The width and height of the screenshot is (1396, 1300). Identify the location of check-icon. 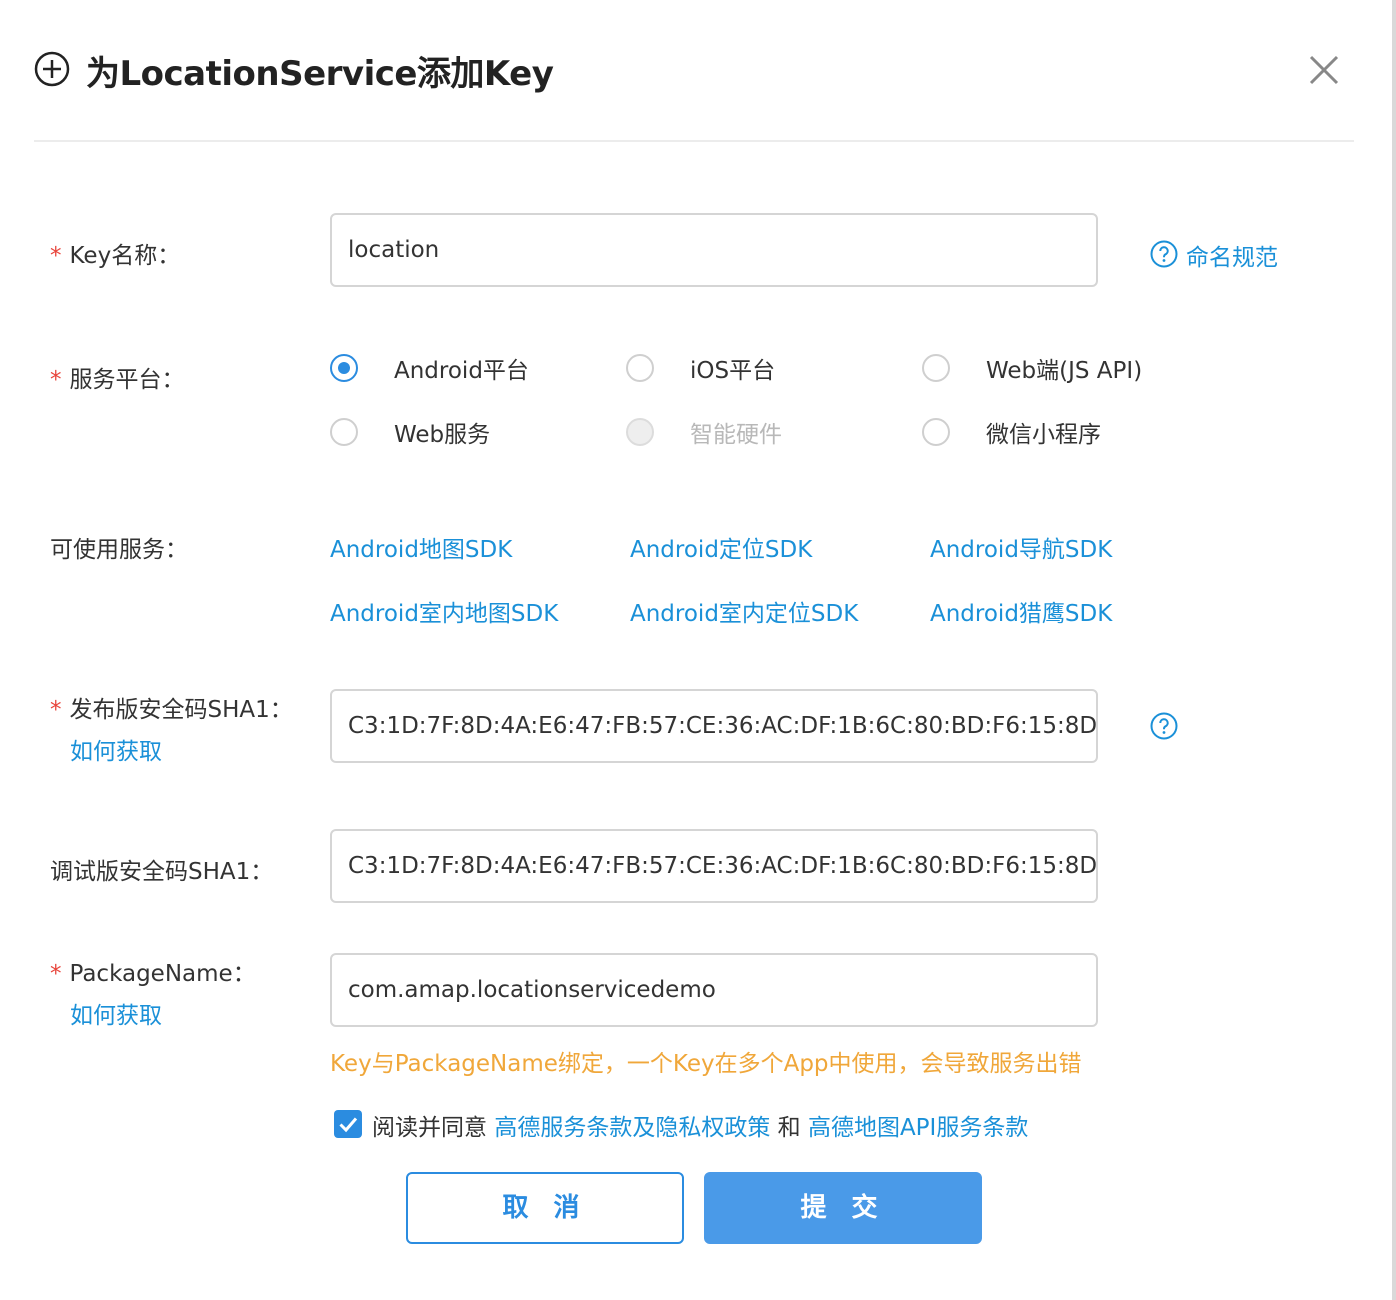
(348, 1125).